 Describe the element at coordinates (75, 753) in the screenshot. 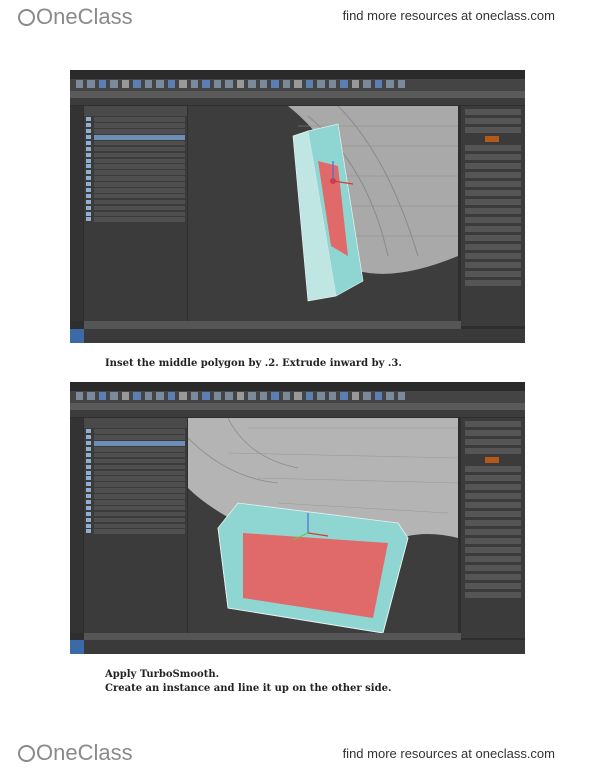

I see `footer-logo: OneClass` at that location.